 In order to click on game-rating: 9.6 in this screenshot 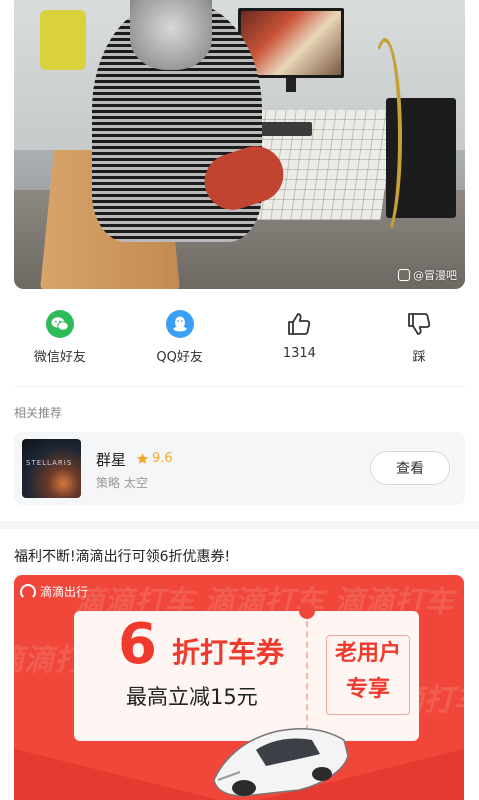, I will do `click(154, 458)`.